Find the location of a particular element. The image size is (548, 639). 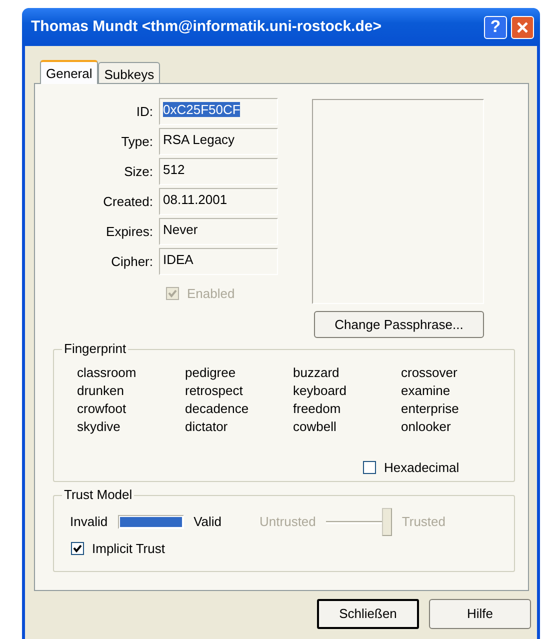

checkbox-label: Enabled is located at coordinates (211, 294).